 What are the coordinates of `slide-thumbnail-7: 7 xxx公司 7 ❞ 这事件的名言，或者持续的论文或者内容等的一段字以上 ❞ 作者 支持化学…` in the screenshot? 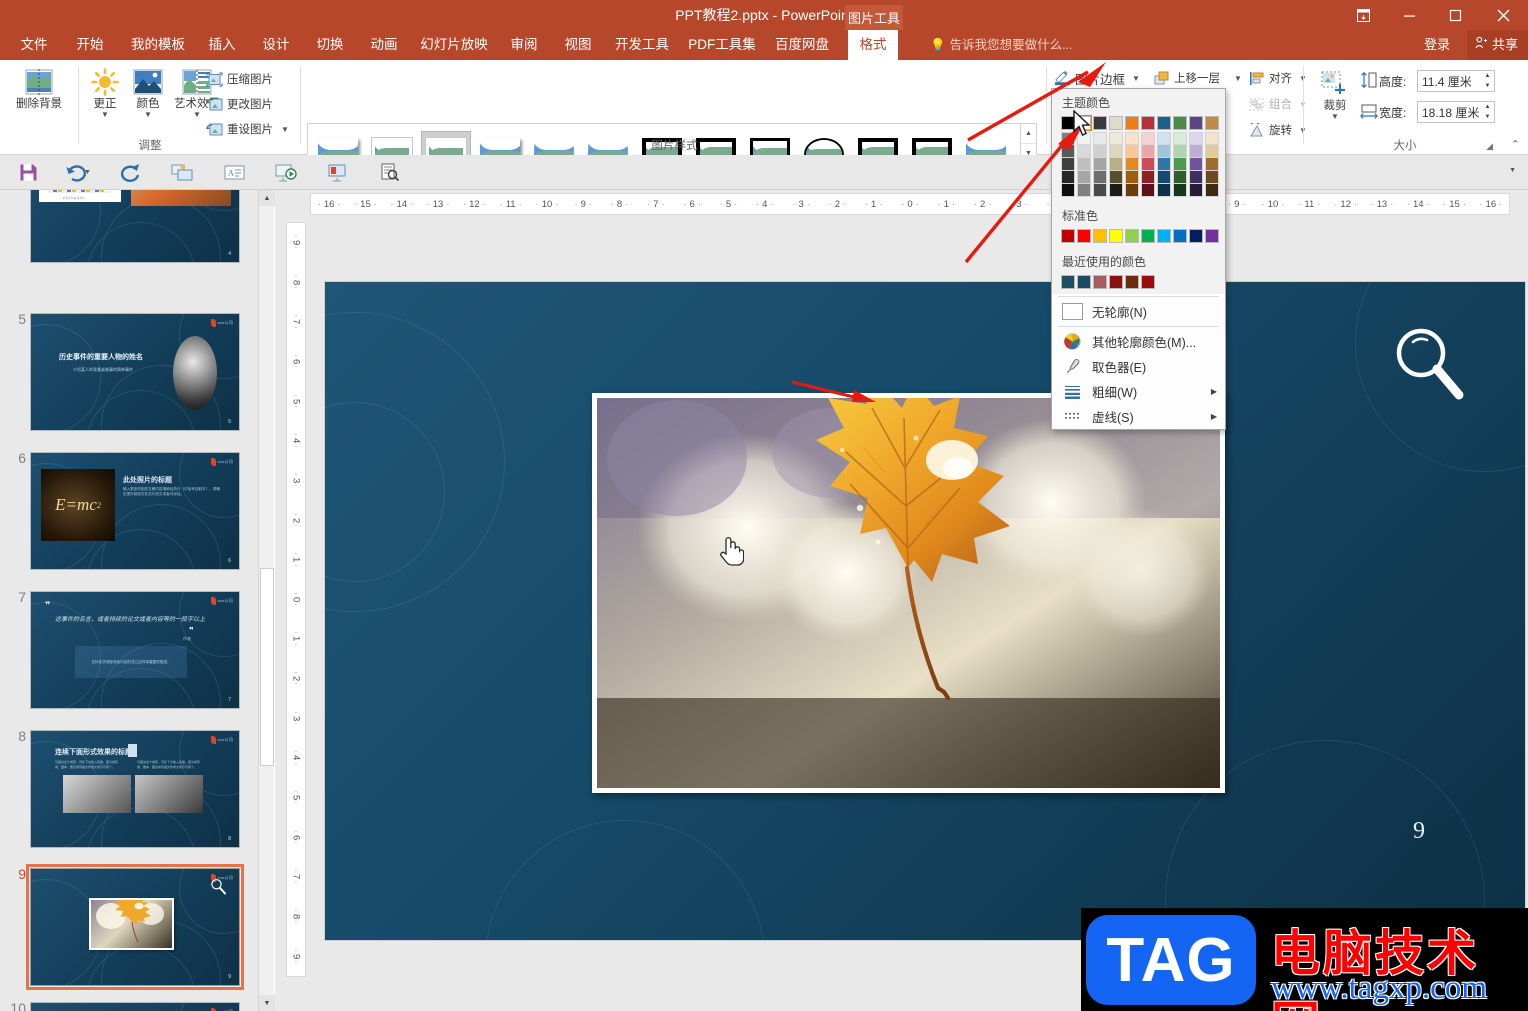 It's located at (129, 649).